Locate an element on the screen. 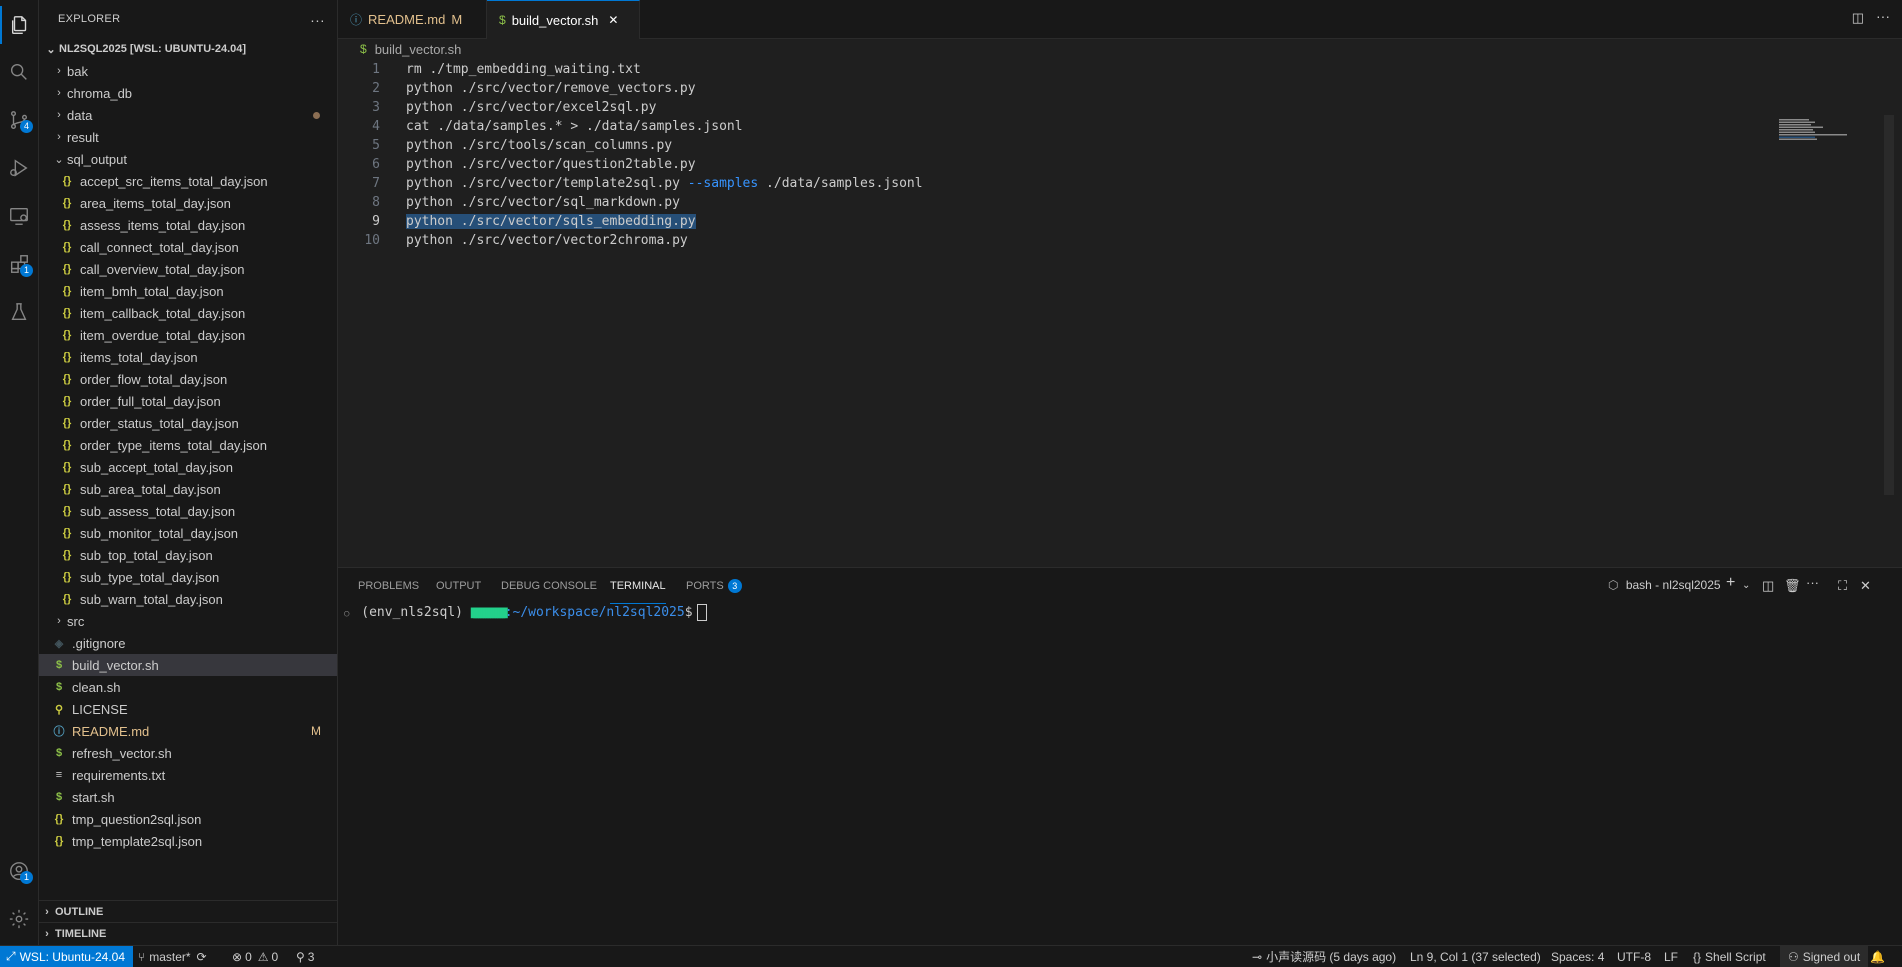 The image size is (1902, 967). file-refresh-vector: $ refresh_vector.sh is located at coordinates (188, 753).